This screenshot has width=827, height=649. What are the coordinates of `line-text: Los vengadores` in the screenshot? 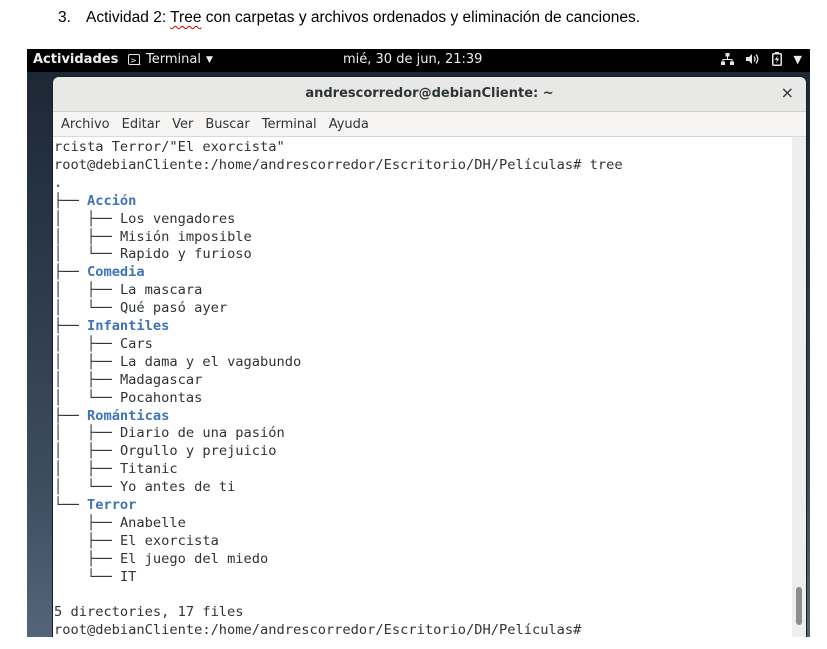 It's located at (177, 218).